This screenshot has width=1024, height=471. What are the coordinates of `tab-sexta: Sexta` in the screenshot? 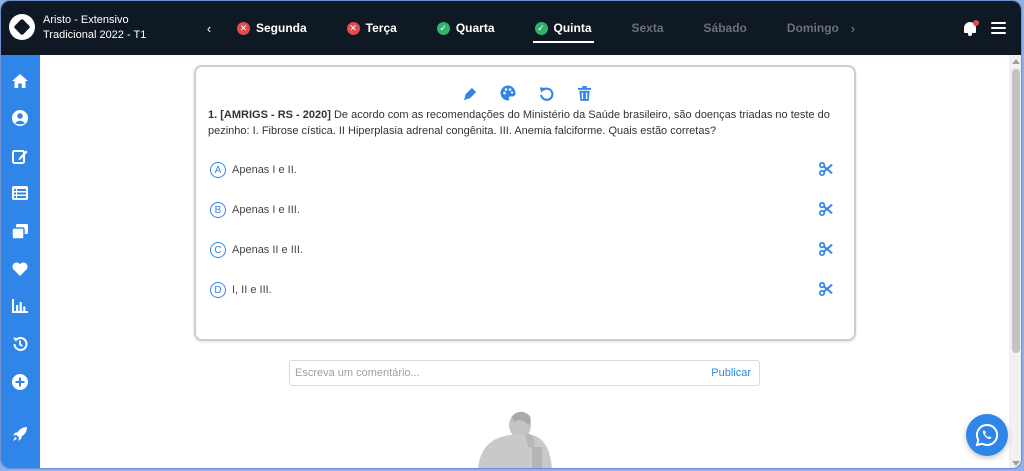 It's located at (648, 28).